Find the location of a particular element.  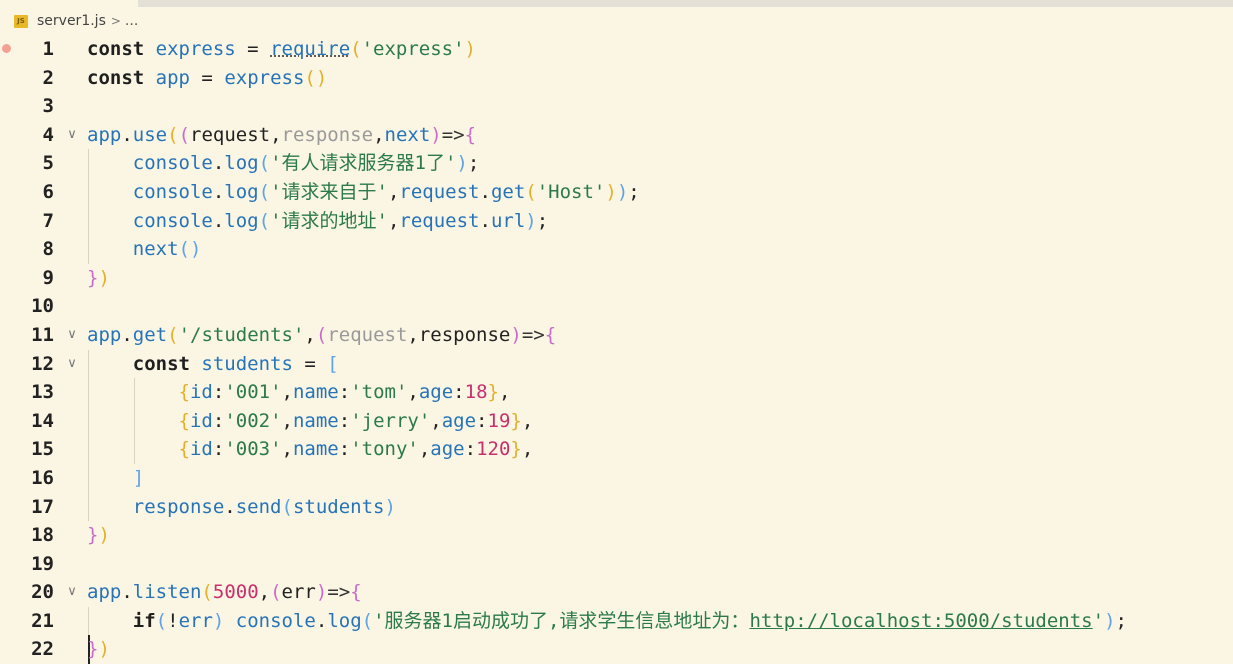

code-token: require is located at coordinates (310, 49).